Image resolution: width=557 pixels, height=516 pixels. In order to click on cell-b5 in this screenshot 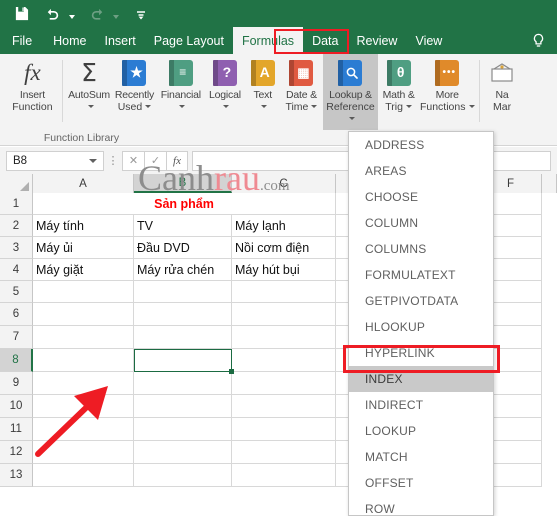, I will do `click(183, 292)`.